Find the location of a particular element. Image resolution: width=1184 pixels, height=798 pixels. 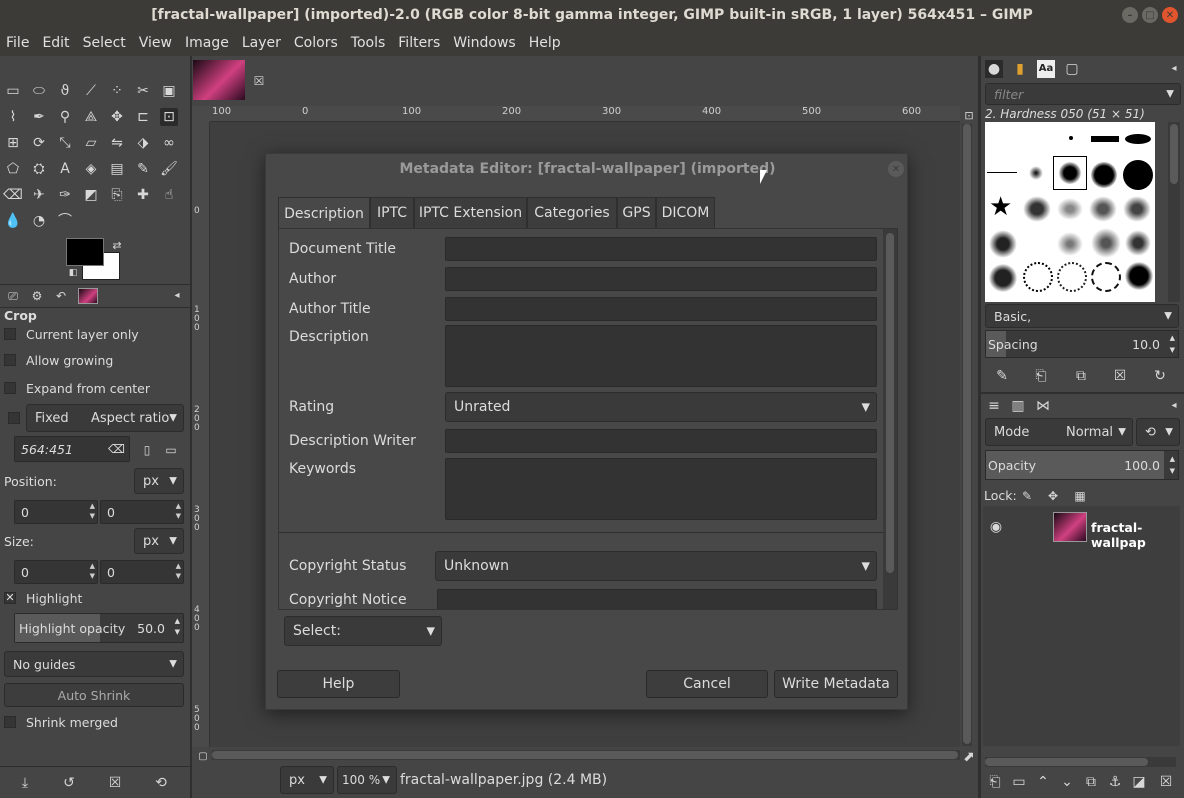

image-tab-thumbnail is located at coordinates (219, 80).